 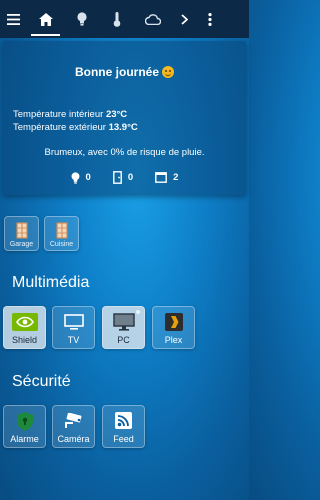 I want to click on indoor-label: Température intérieur, so click(x=58, y=114).